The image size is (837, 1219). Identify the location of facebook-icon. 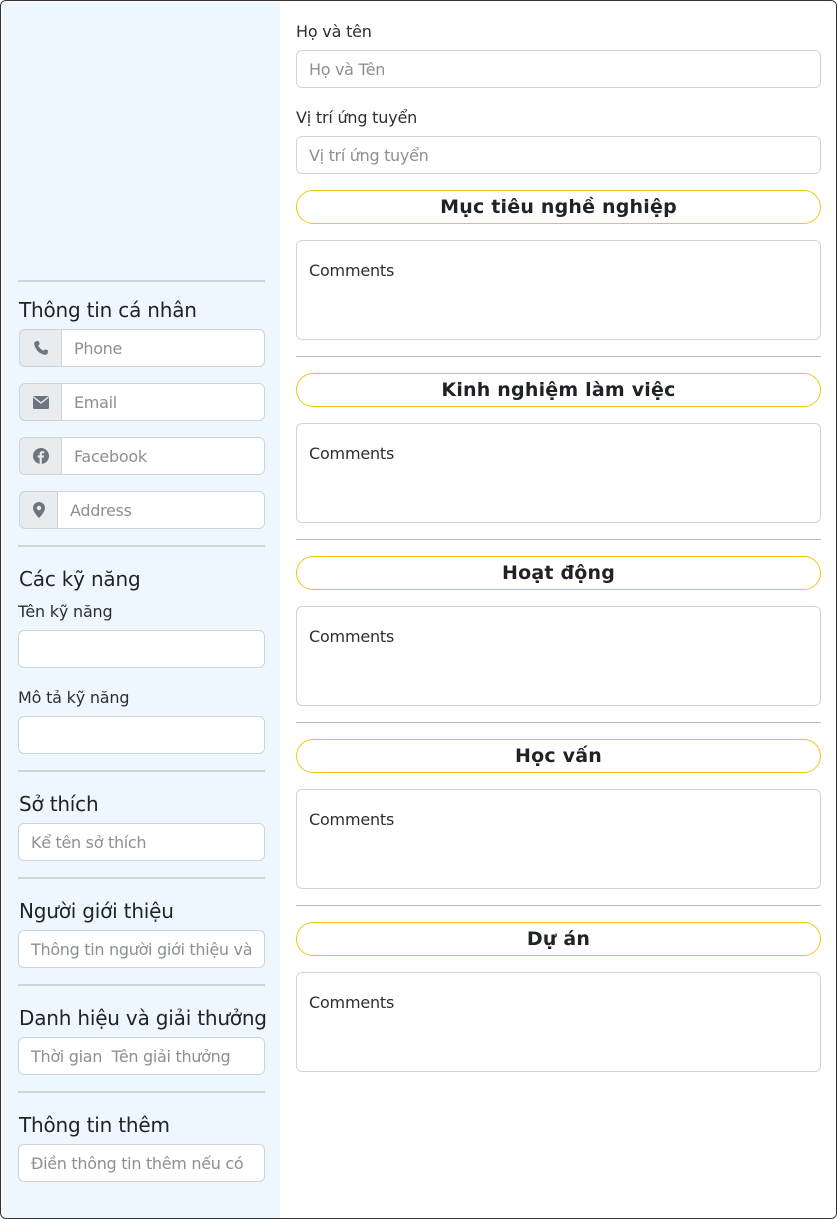
(40, 456).